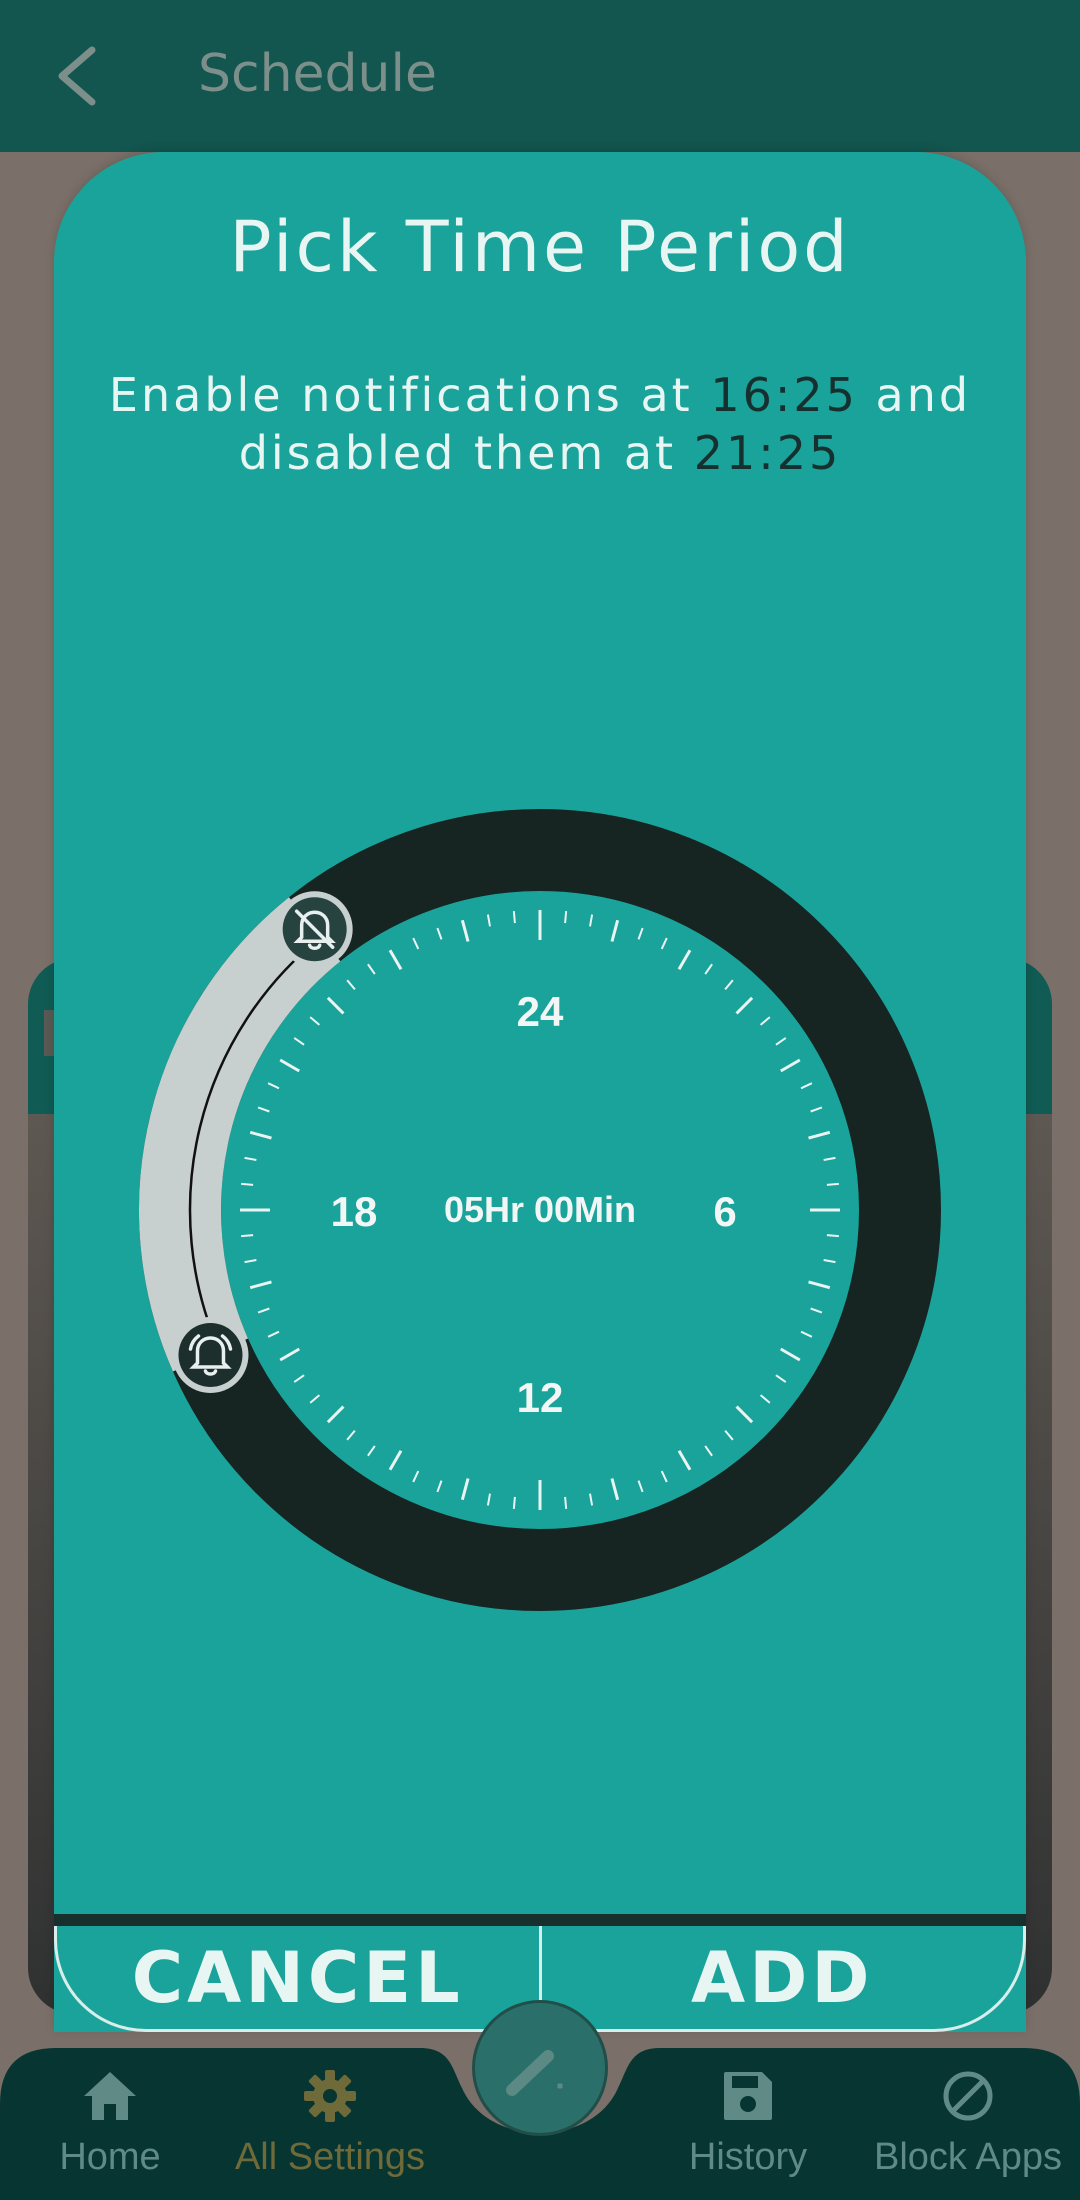  What do you see at coordinates (110, 2157) in the screenshot?
I see `nav-label-home: Home` at bounding box center [110, 2157].